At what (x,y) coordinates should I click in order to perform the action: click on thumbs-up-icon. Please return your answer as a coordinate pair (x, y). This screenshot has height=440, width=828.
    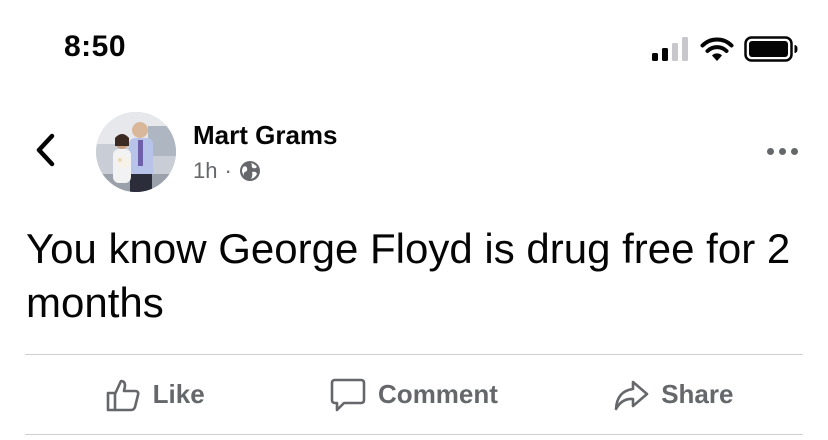
    Looking at the image, I should click on (123, 395).